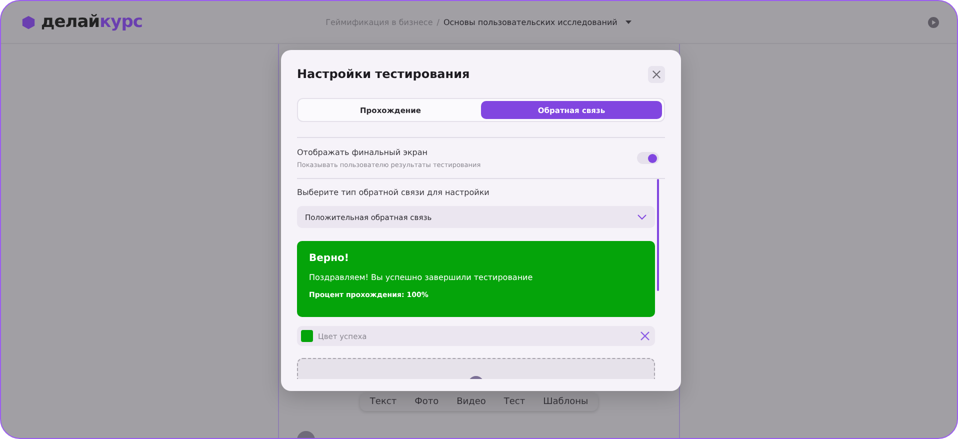 Image resolution: width=958 pixels, height=439 pixels. Describe the element at coordinates (515, 402) in the screenshot. I see `toolbar-button: Тест` at that location.